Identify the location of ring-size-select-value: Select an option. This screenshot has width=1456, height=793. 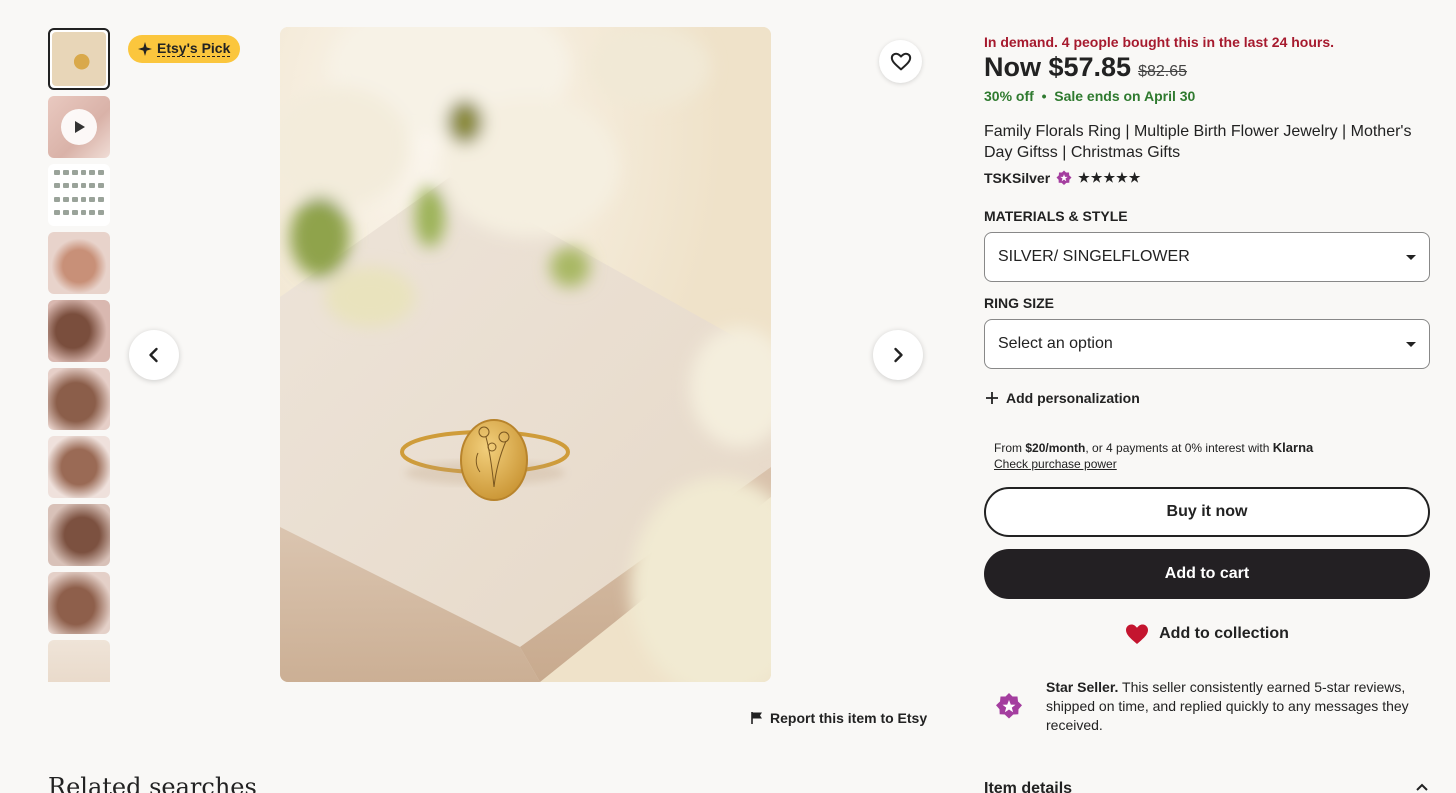
(1055, 343).